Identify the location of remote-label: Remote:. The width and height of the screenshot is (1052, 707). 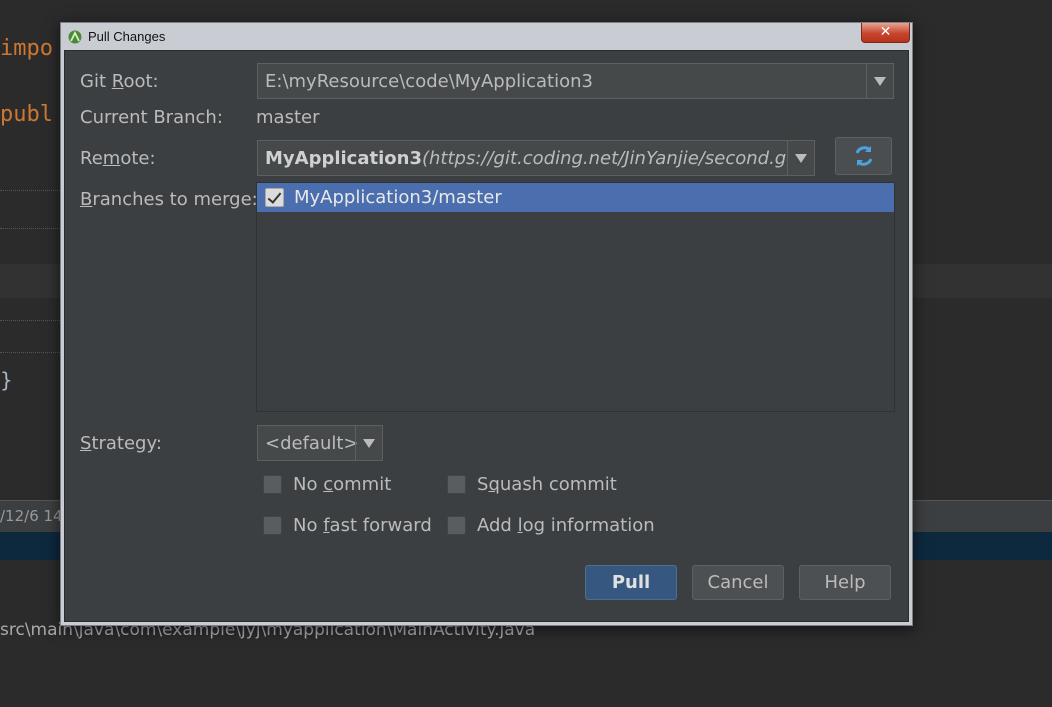
(118, 158).